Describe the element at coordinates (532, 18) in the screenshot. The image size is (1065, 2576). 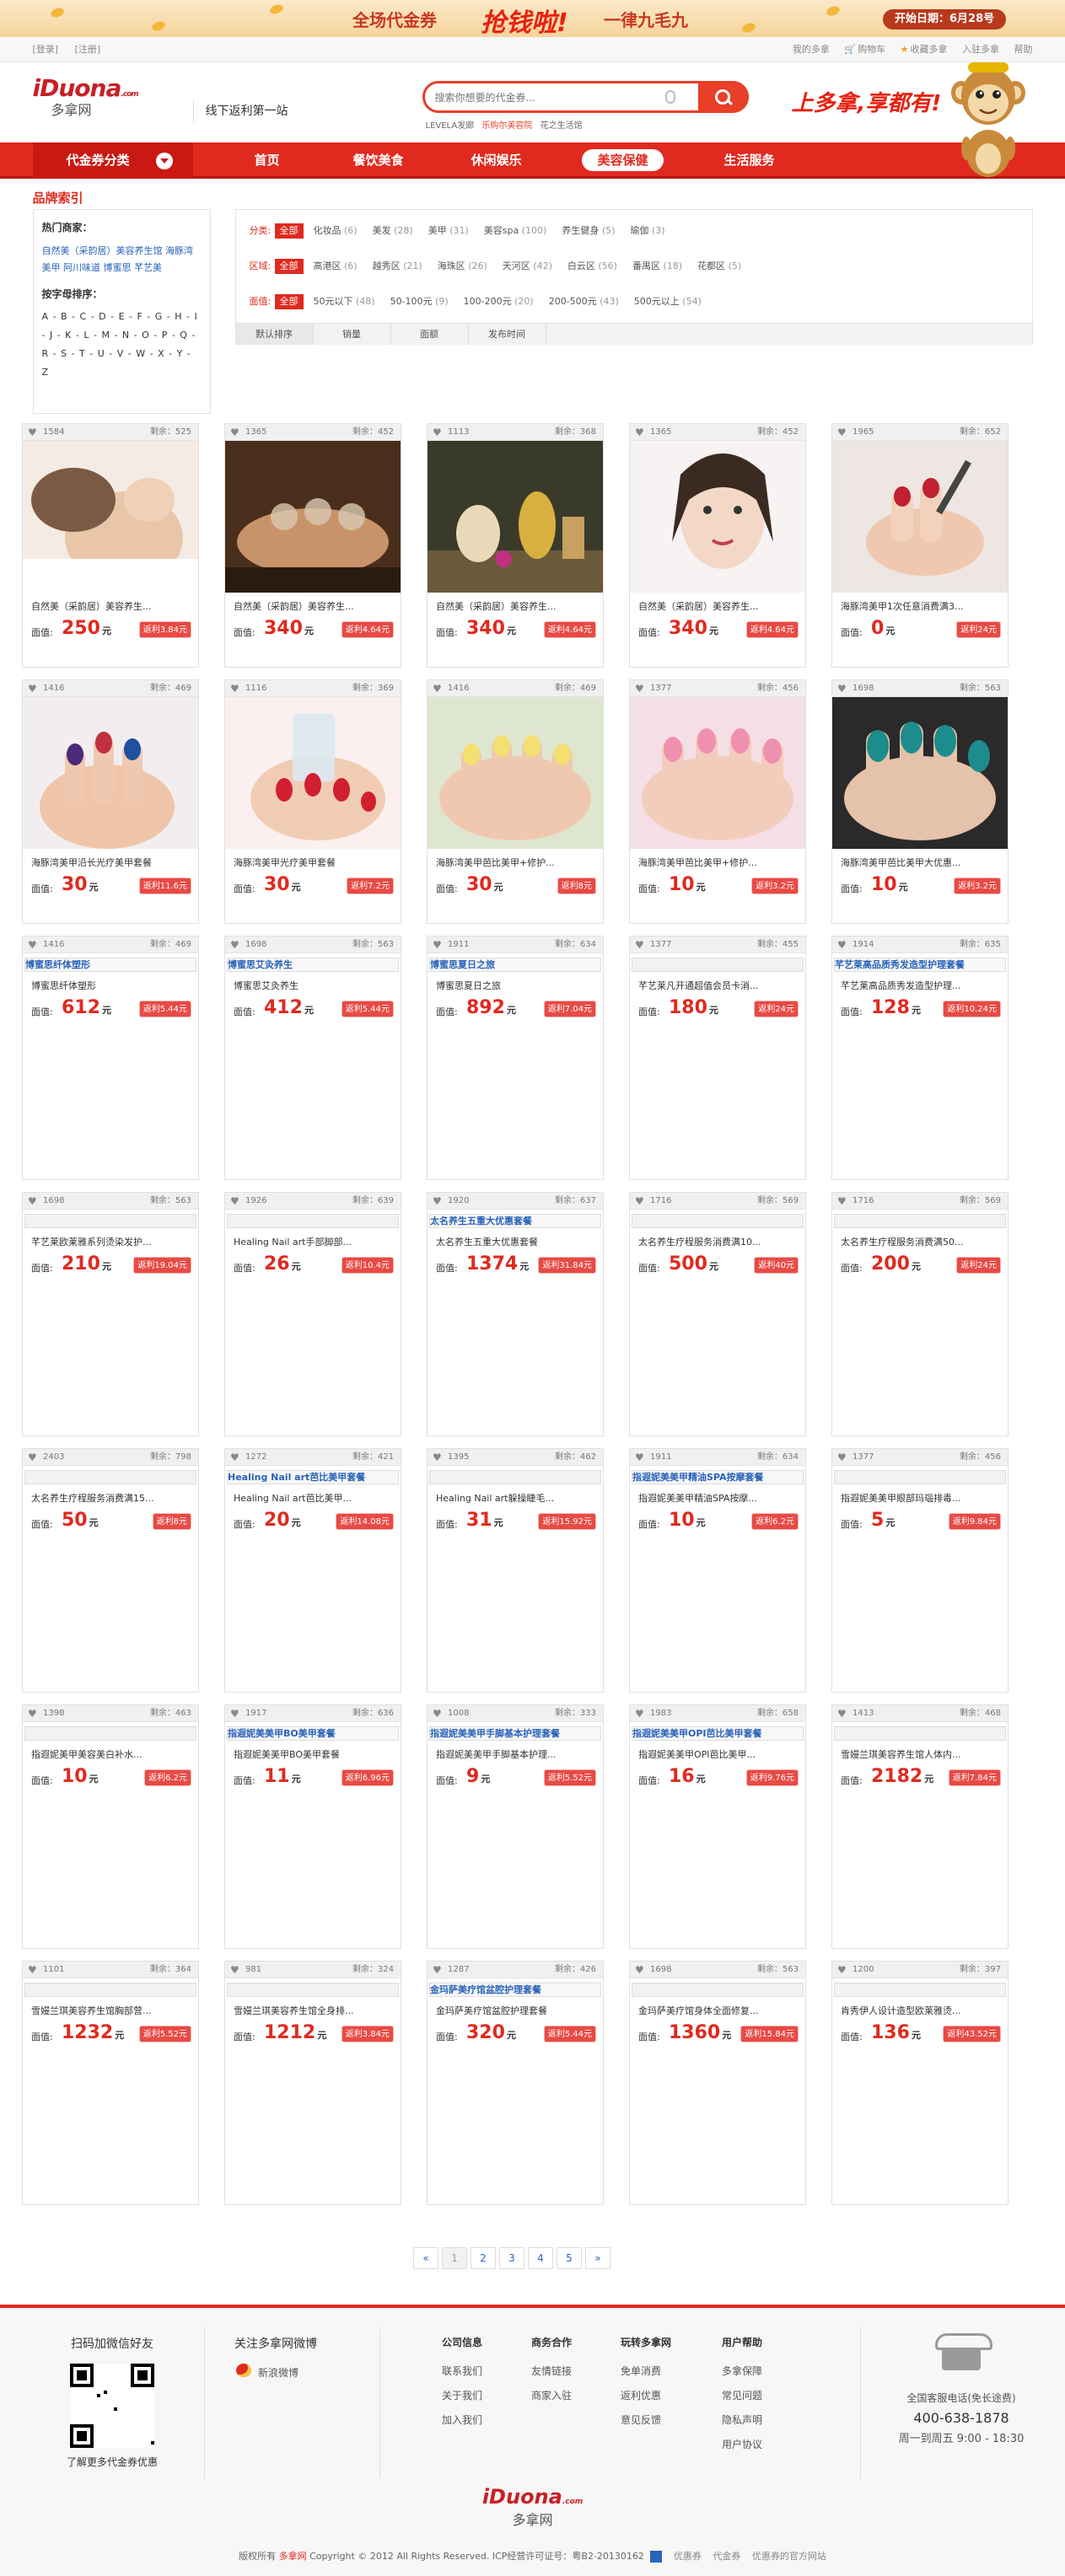
I see `top-promo-banner: 全场代金券 抢钱啦! 一律九毛九 开始日期：6月28号` at that location.